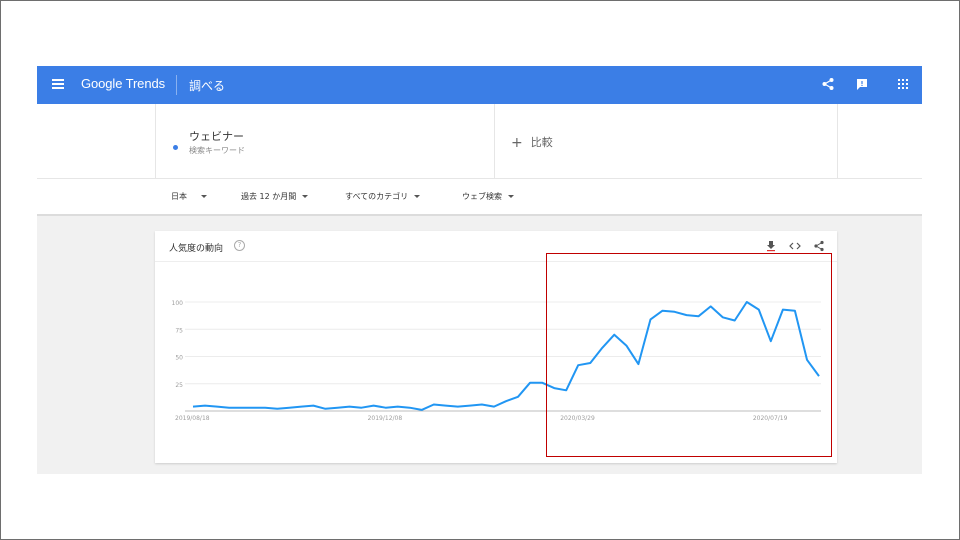 The width and height of the screenshot is (960, 540). What do you see at coordinates (479, 85) in the screenshot?
I see `top-app-bar: Google Trends 調べる` at bounding box center [479, 85].